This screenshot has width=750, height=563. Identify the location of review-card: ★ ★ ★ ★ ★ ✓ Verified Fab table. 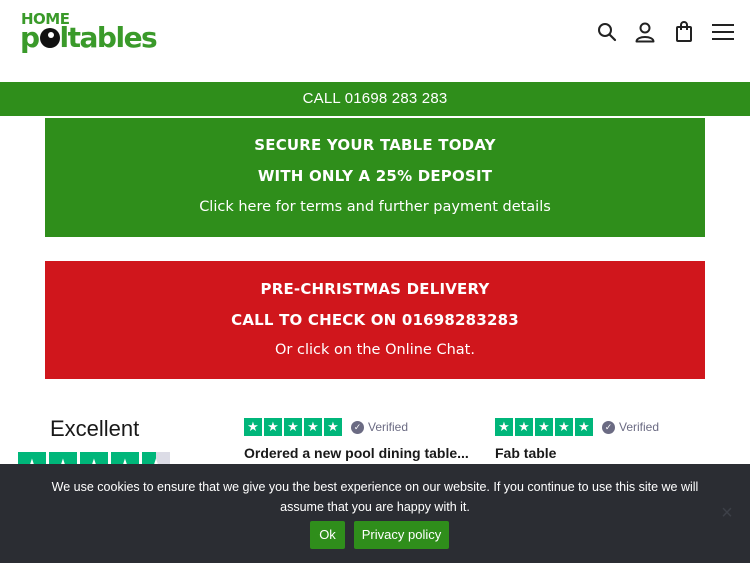
(577, 439).